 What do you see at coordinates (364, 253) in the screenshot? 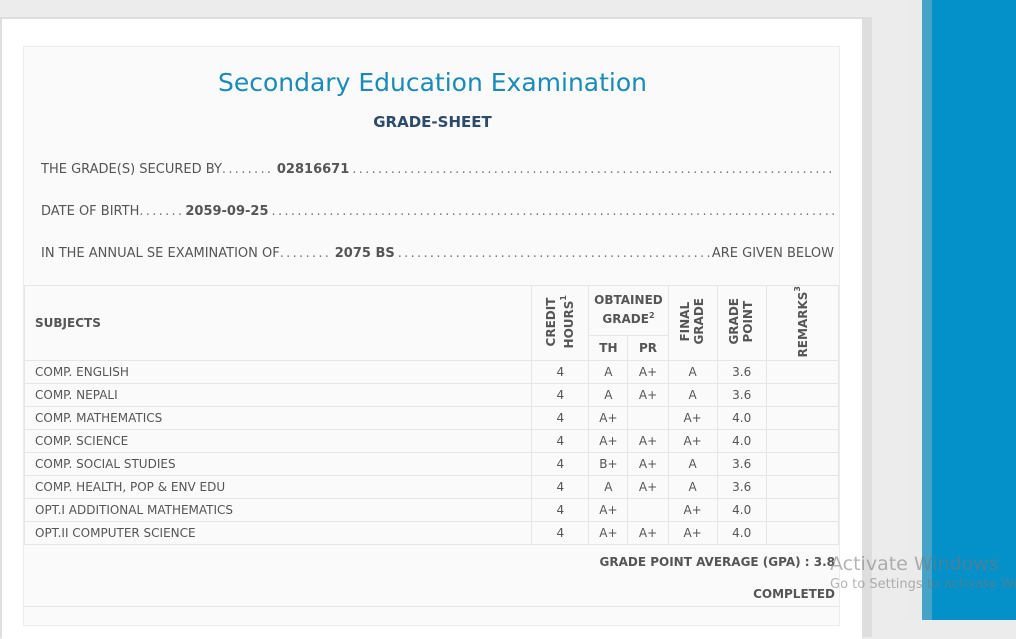
I see `exam-value: 2075 BS` at bounding box center [364, 253].